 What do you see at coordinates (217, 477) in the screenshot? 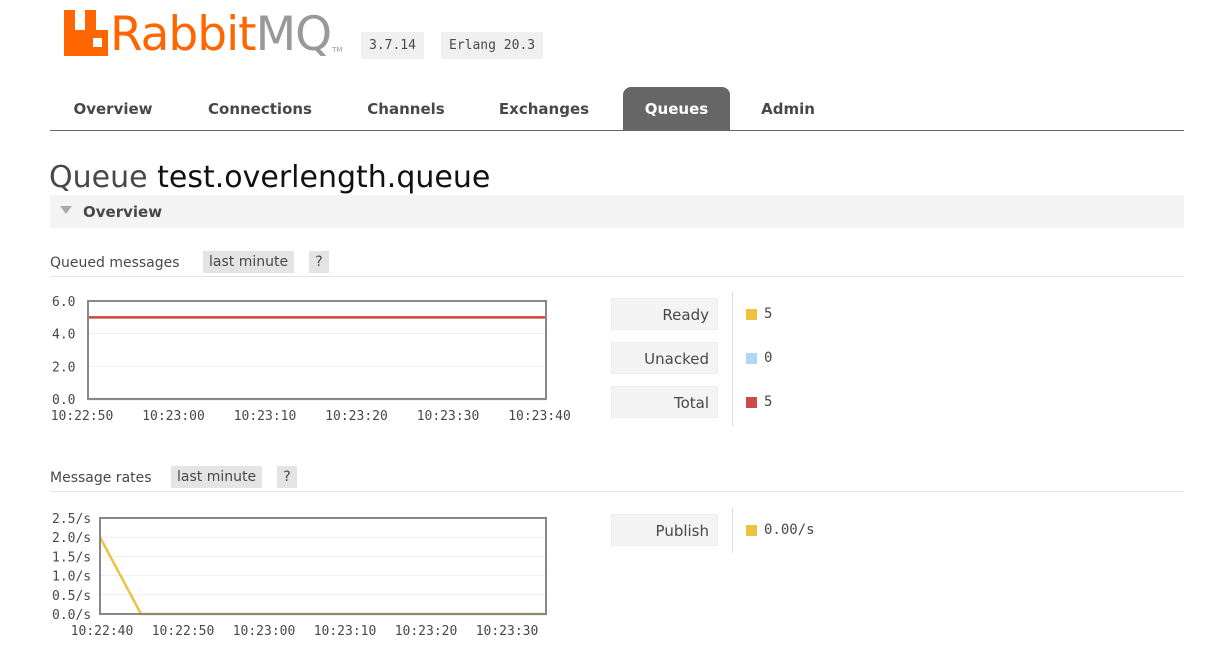
I see `message-rates-range-button: last minute` at bounding box center [217, 477].